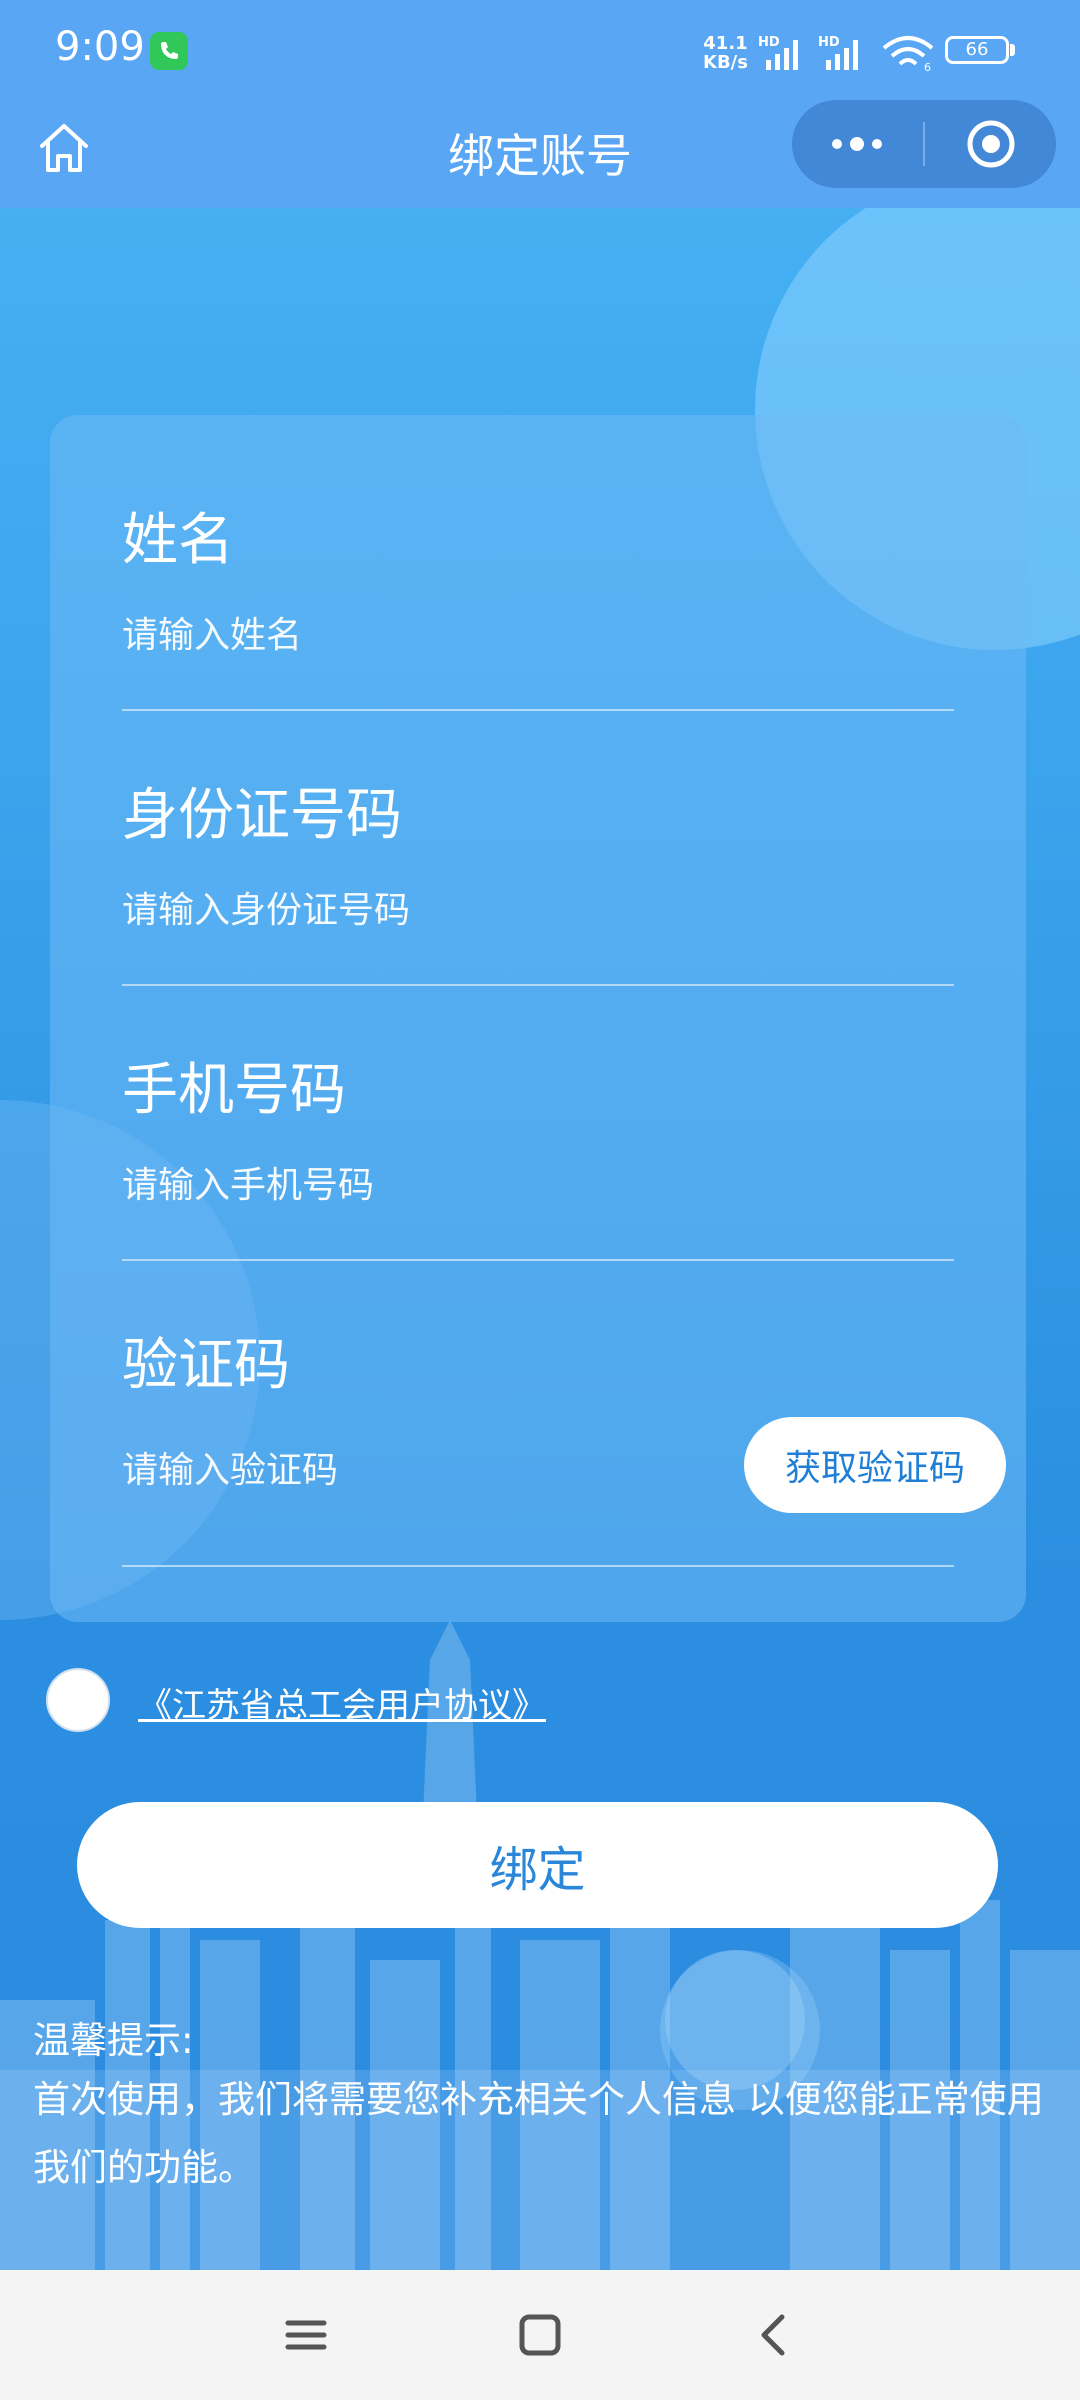  I want to click on close-mini-program-button, so click(991, 144).